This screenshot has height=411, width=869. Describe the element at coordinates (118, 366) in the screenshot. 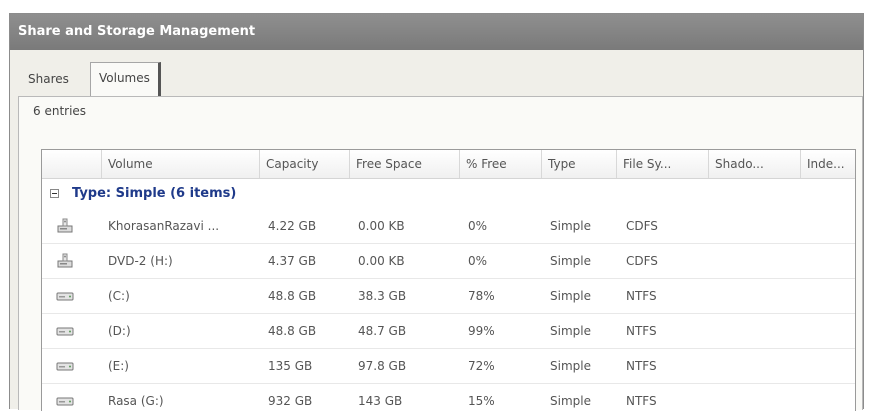

I see `cell-volume: (E:)` at that location.